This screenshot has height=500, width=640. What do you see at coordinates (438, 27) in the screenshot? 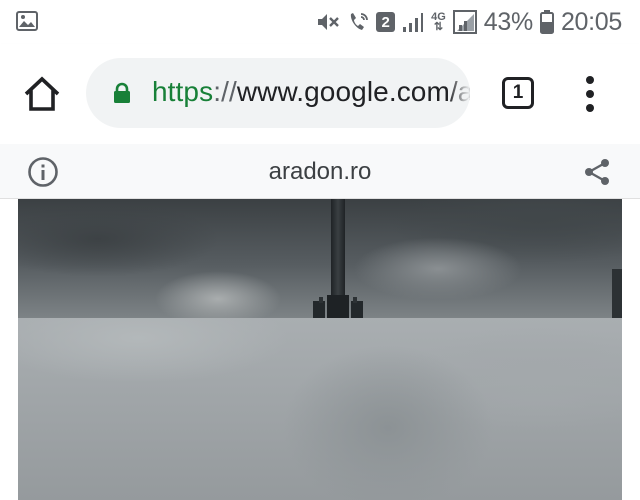
I see `data-arrows: ⇅` at bounding box center [438, 27].